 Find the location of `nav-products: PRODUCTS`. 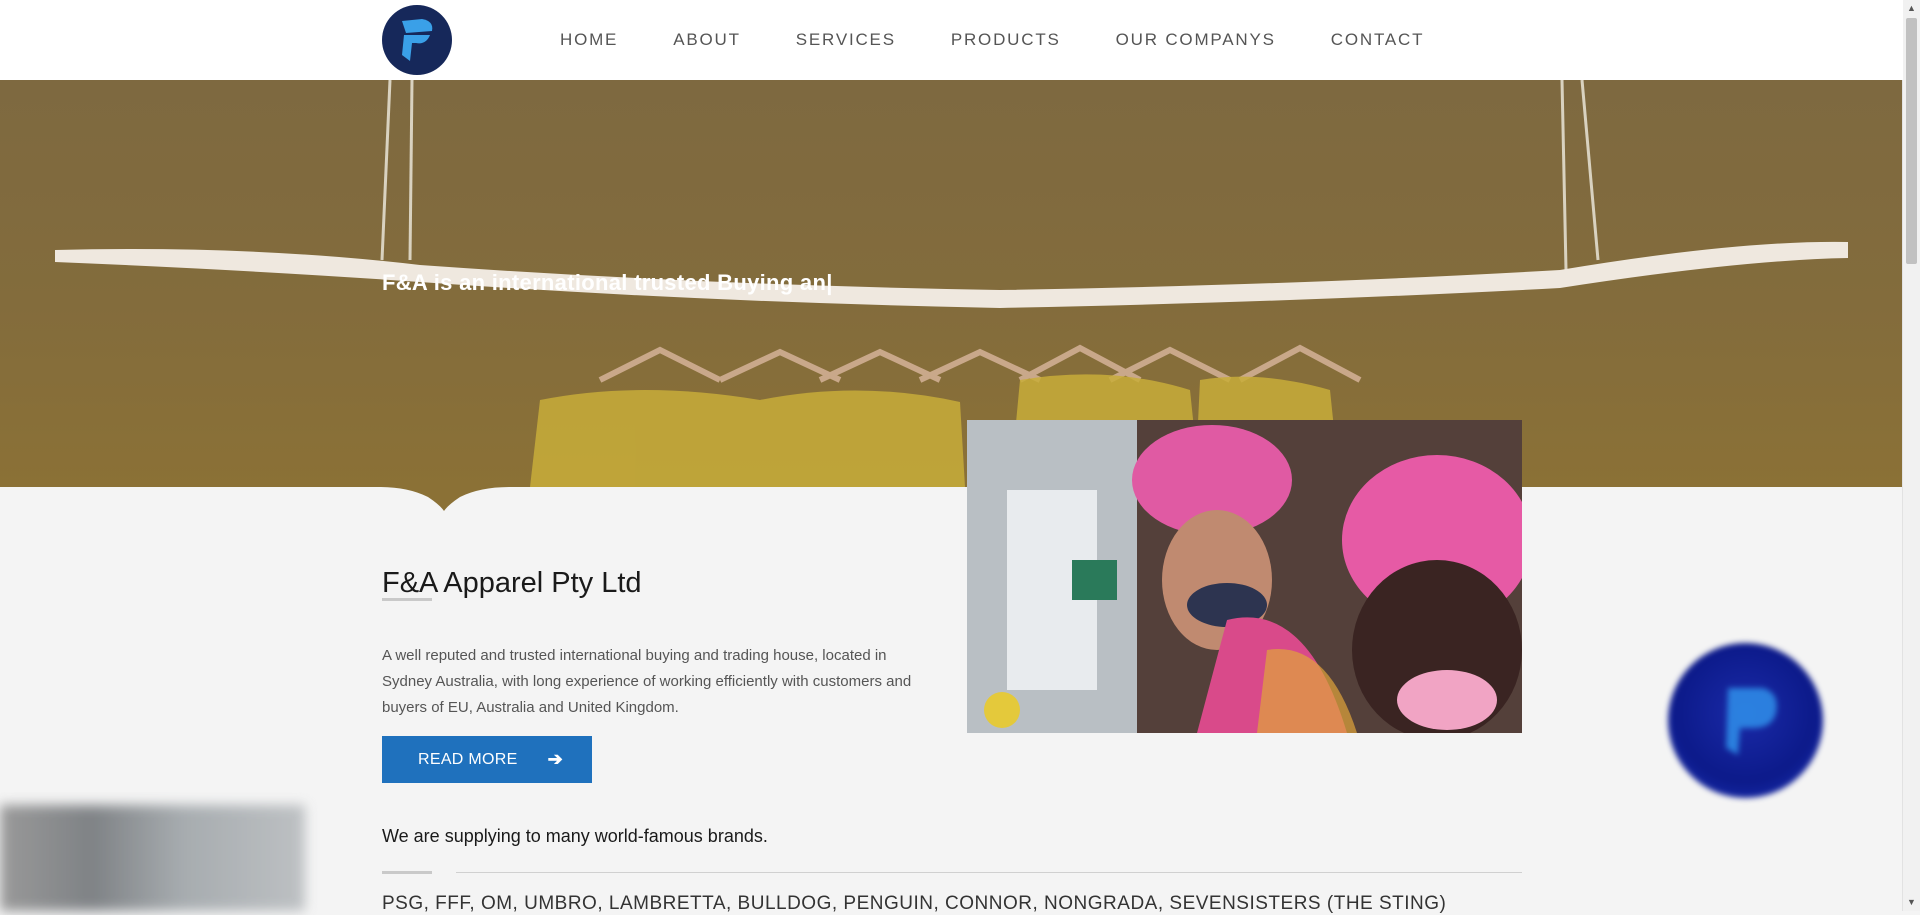

nav-products: PRODUCTS is located at coordinates (1006, 40).